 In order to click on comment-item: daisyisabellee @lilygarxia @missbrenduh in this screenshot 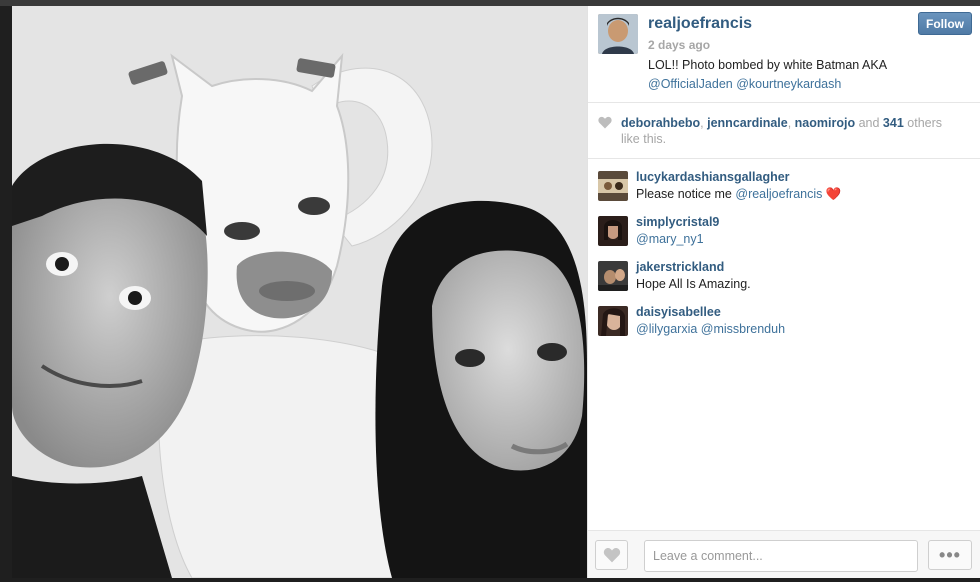, I will do `click(784, 325)`.